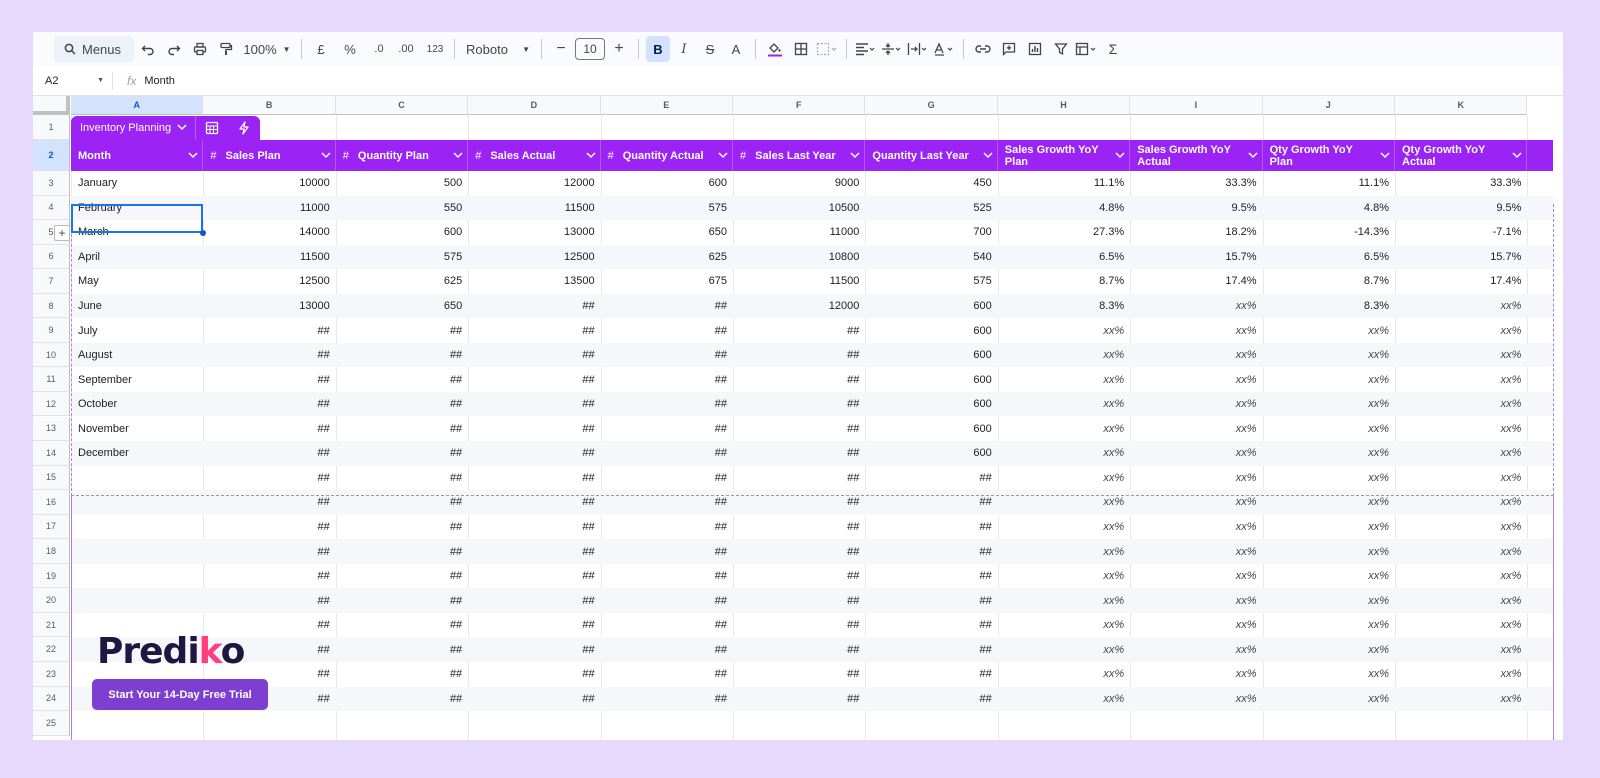  I want to click on table-cell: March, so click(137, 232).